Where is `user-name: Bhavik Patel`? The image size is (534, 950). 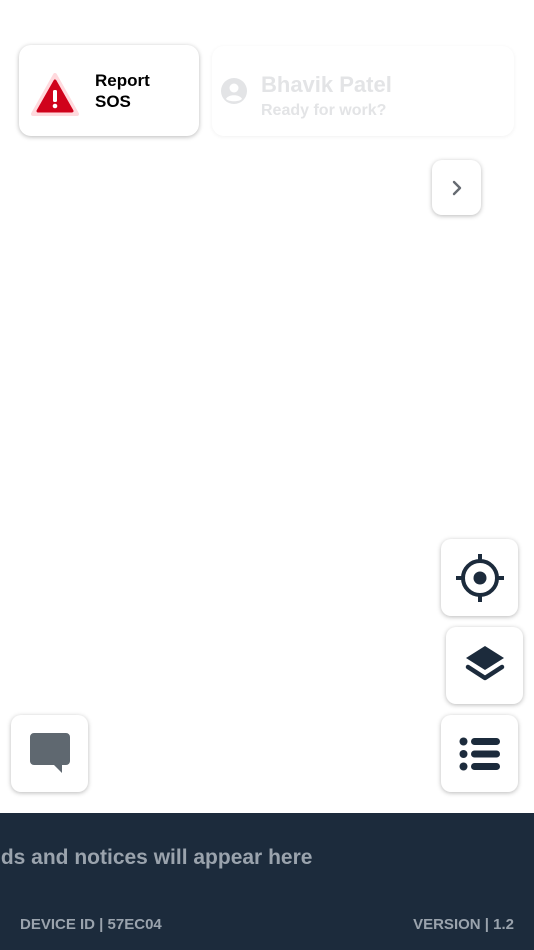
user-name: Bhavik Patel is located at coordinates (326, 84).